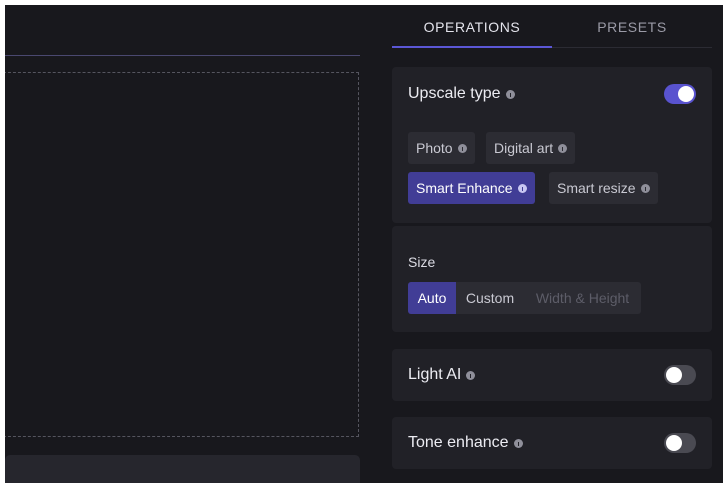  Describe the element at coordinates (454, 93) in the screenshot. I see `upscale-type-title: Upscale type` at that location.